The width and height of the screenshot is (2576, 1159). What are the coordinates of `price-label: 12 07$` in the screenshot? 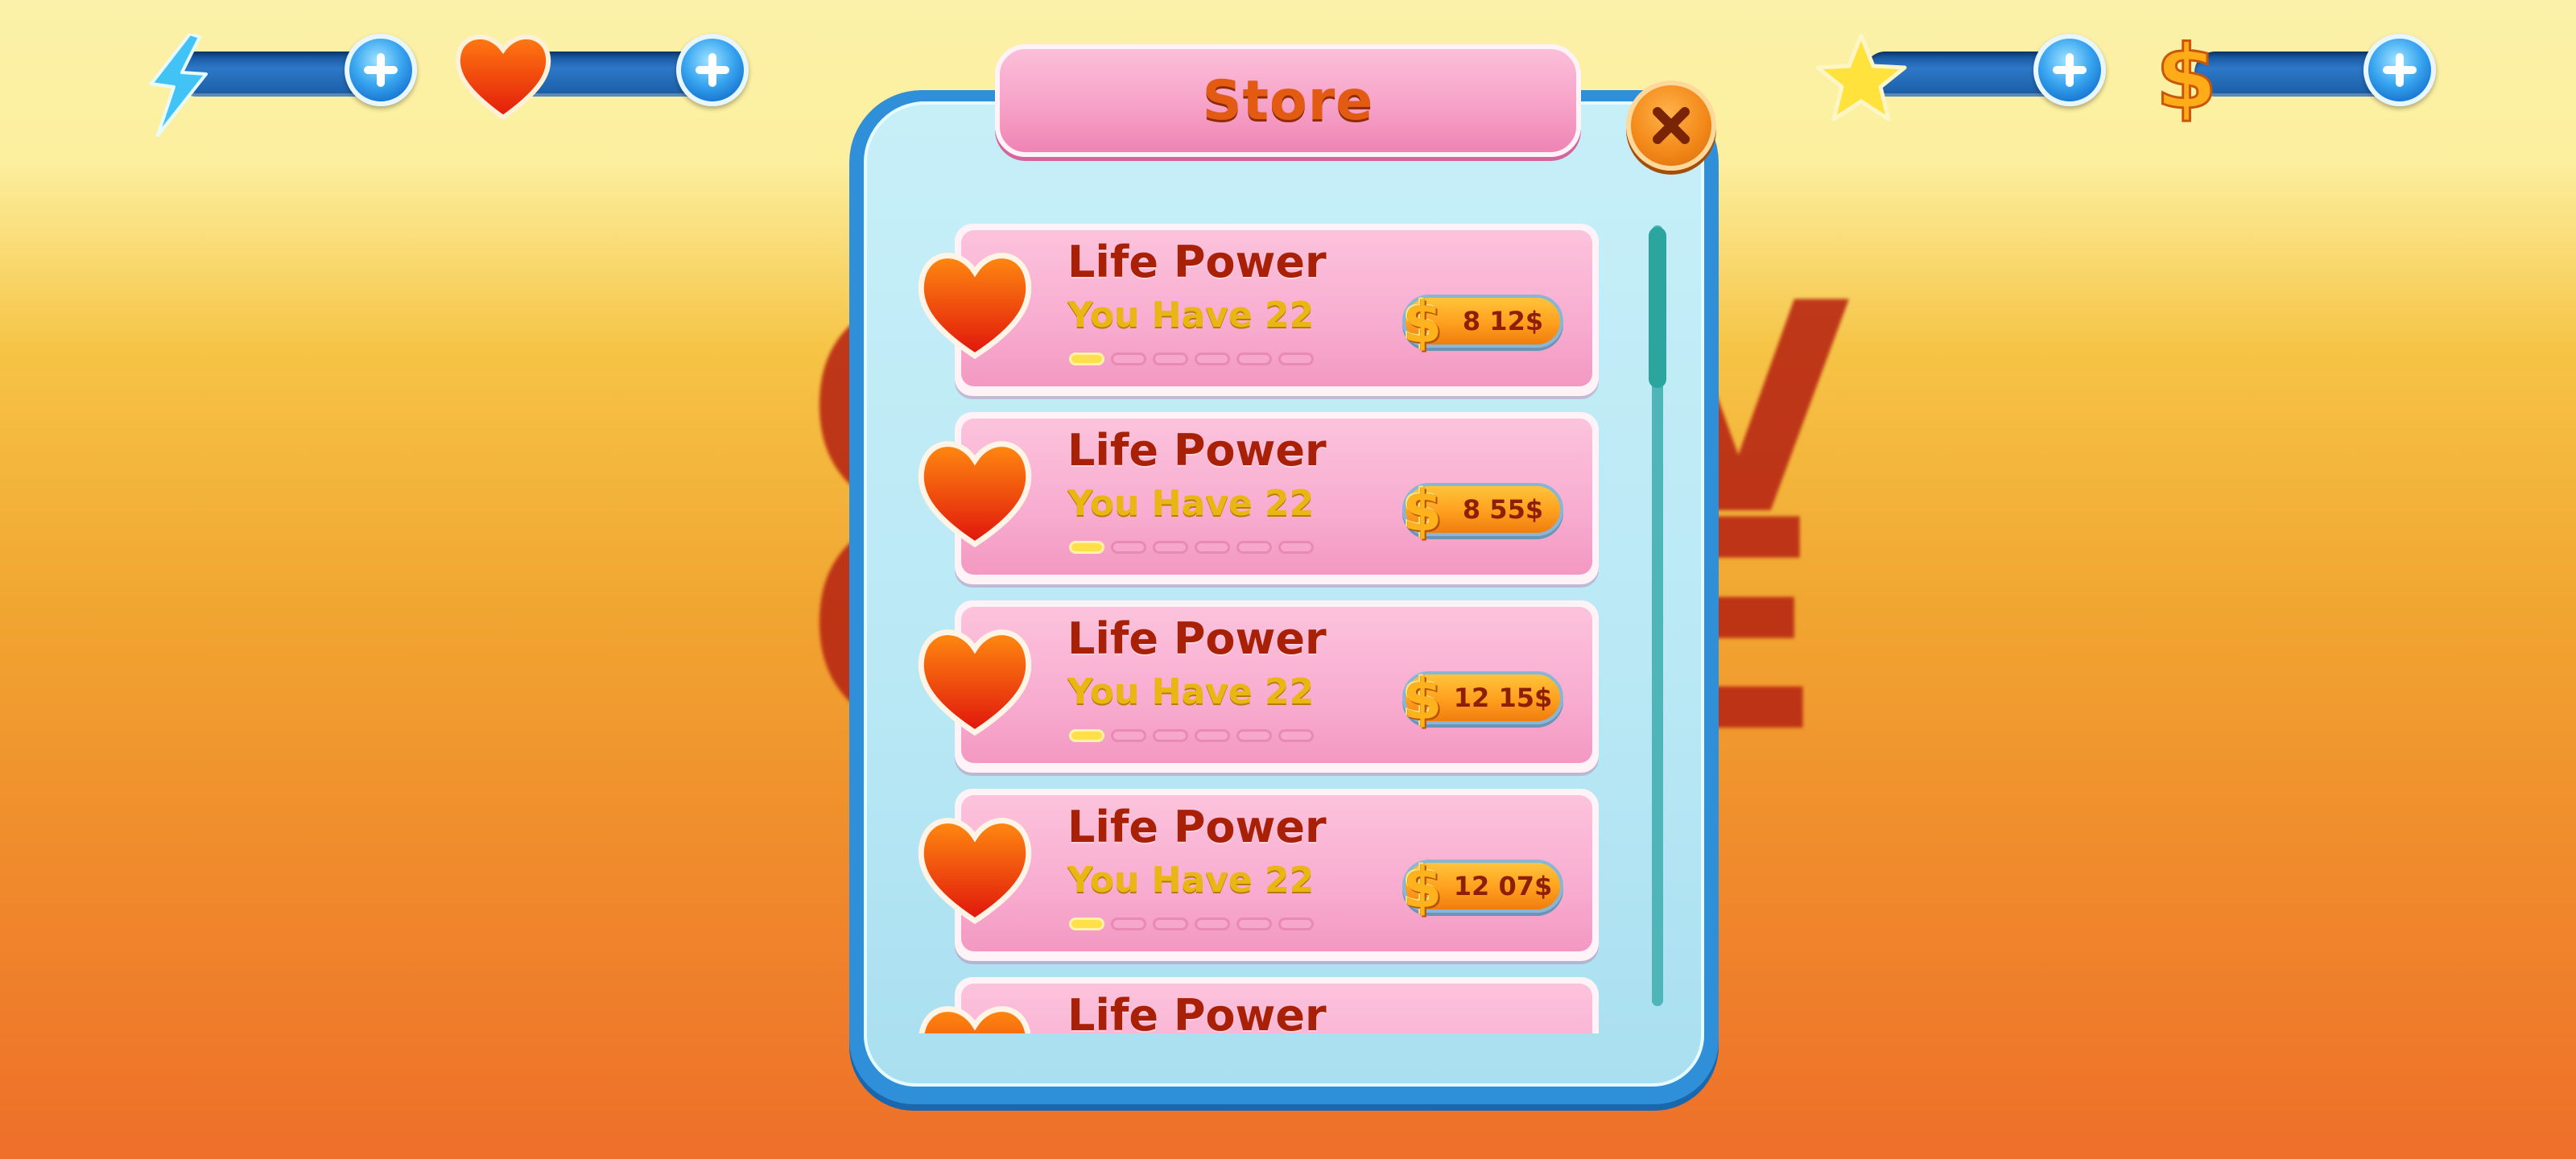 It's located at (1503, 886).